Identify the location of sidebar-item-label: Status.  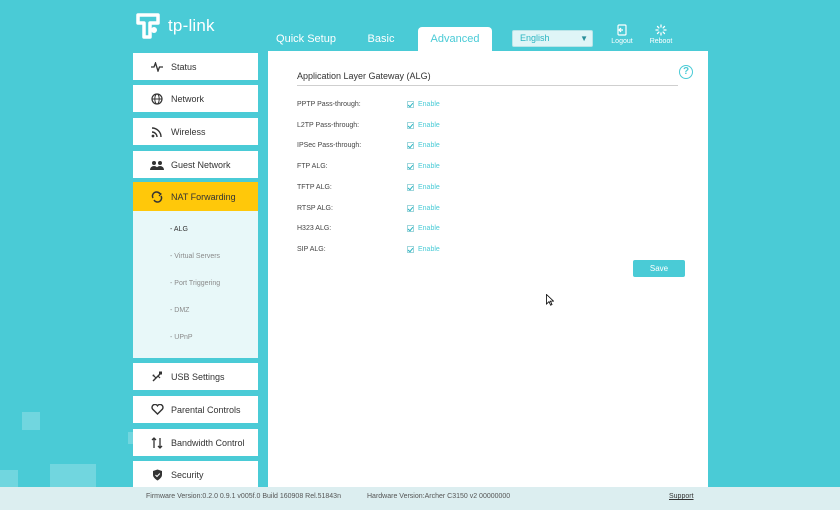
(184, 66).